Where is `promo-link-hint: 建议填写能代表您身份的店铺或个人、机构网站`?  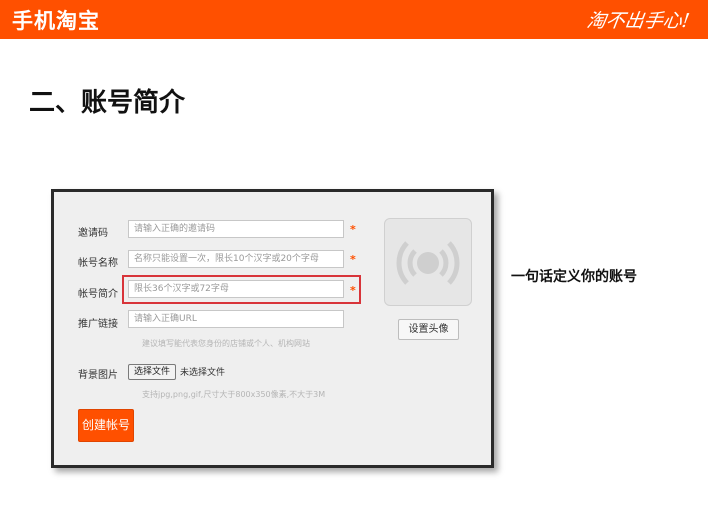
promo-link-hint: 建议填写能代表您身份的店铺或个人、机构网站 is located at coordinates (226, 343).